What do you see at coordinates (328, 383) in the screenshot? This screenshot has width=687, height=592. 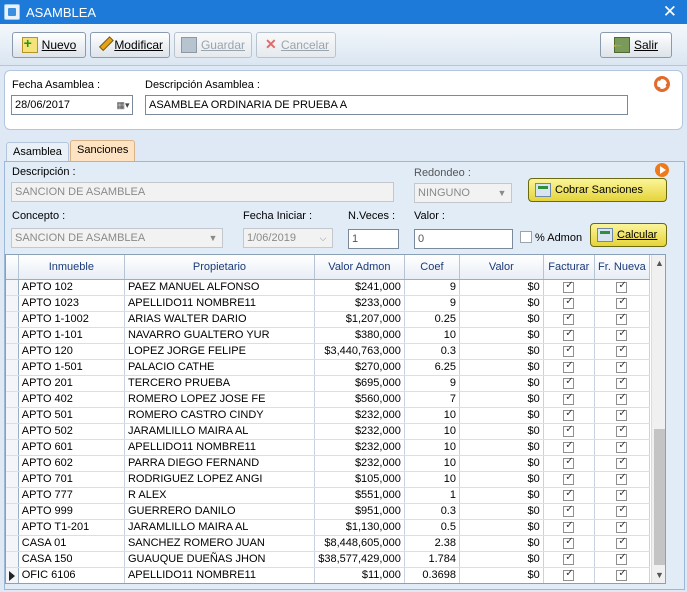 I see `table-row: APTO 201 TERCERO PRUEBA $695,000 9 $0` at bounding box center [328, 383].